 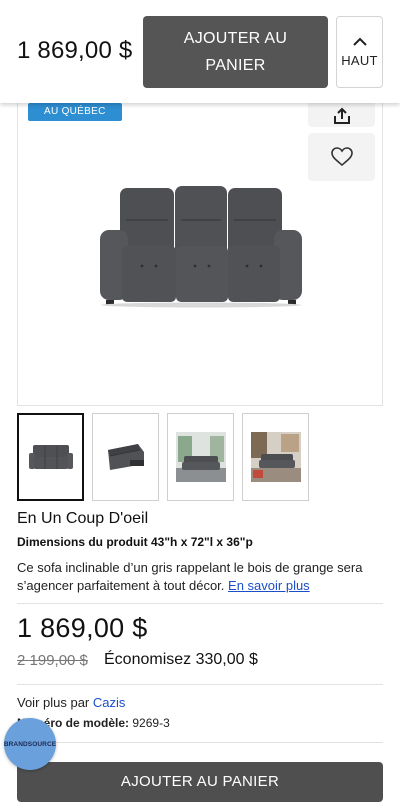 What do you see at coordinates (359, 41) in the screenshot?
I see `chevron-up-icon` at bounding box center [359, 41].